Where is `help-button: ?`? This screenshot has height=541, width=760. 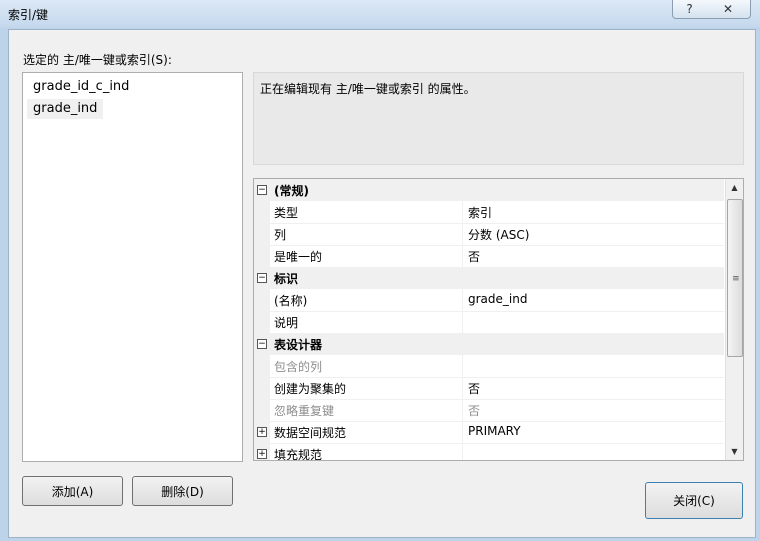 help-button: ? is located at coordinates (689, 9).